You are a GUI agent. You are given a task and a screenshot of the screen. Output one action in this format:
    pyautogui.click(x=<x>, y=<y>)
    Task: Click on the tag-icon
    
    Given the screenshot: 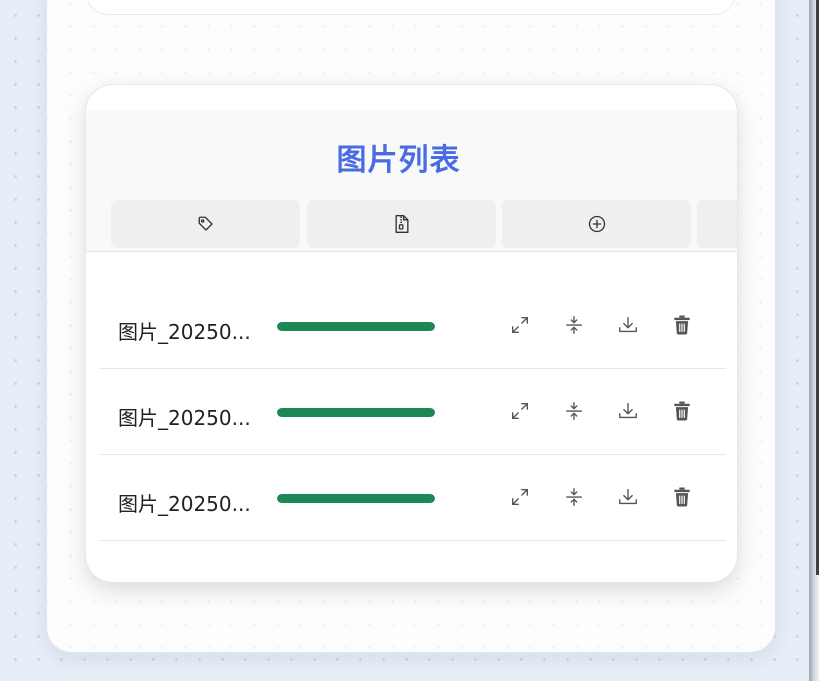 What is the action you would take?
    pyautogui.click(x=205, y=223)
    